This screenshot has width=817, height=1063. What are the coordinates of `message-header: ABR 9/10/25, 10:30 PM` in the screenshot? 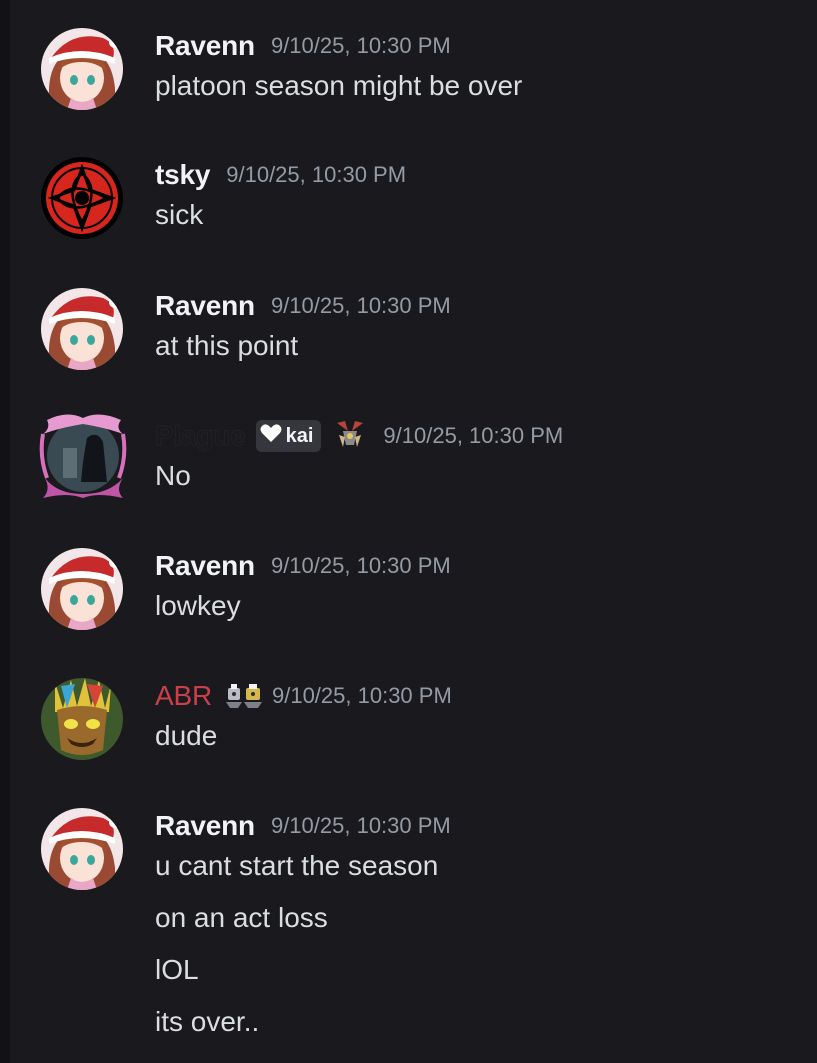 It's located at (303, 696).